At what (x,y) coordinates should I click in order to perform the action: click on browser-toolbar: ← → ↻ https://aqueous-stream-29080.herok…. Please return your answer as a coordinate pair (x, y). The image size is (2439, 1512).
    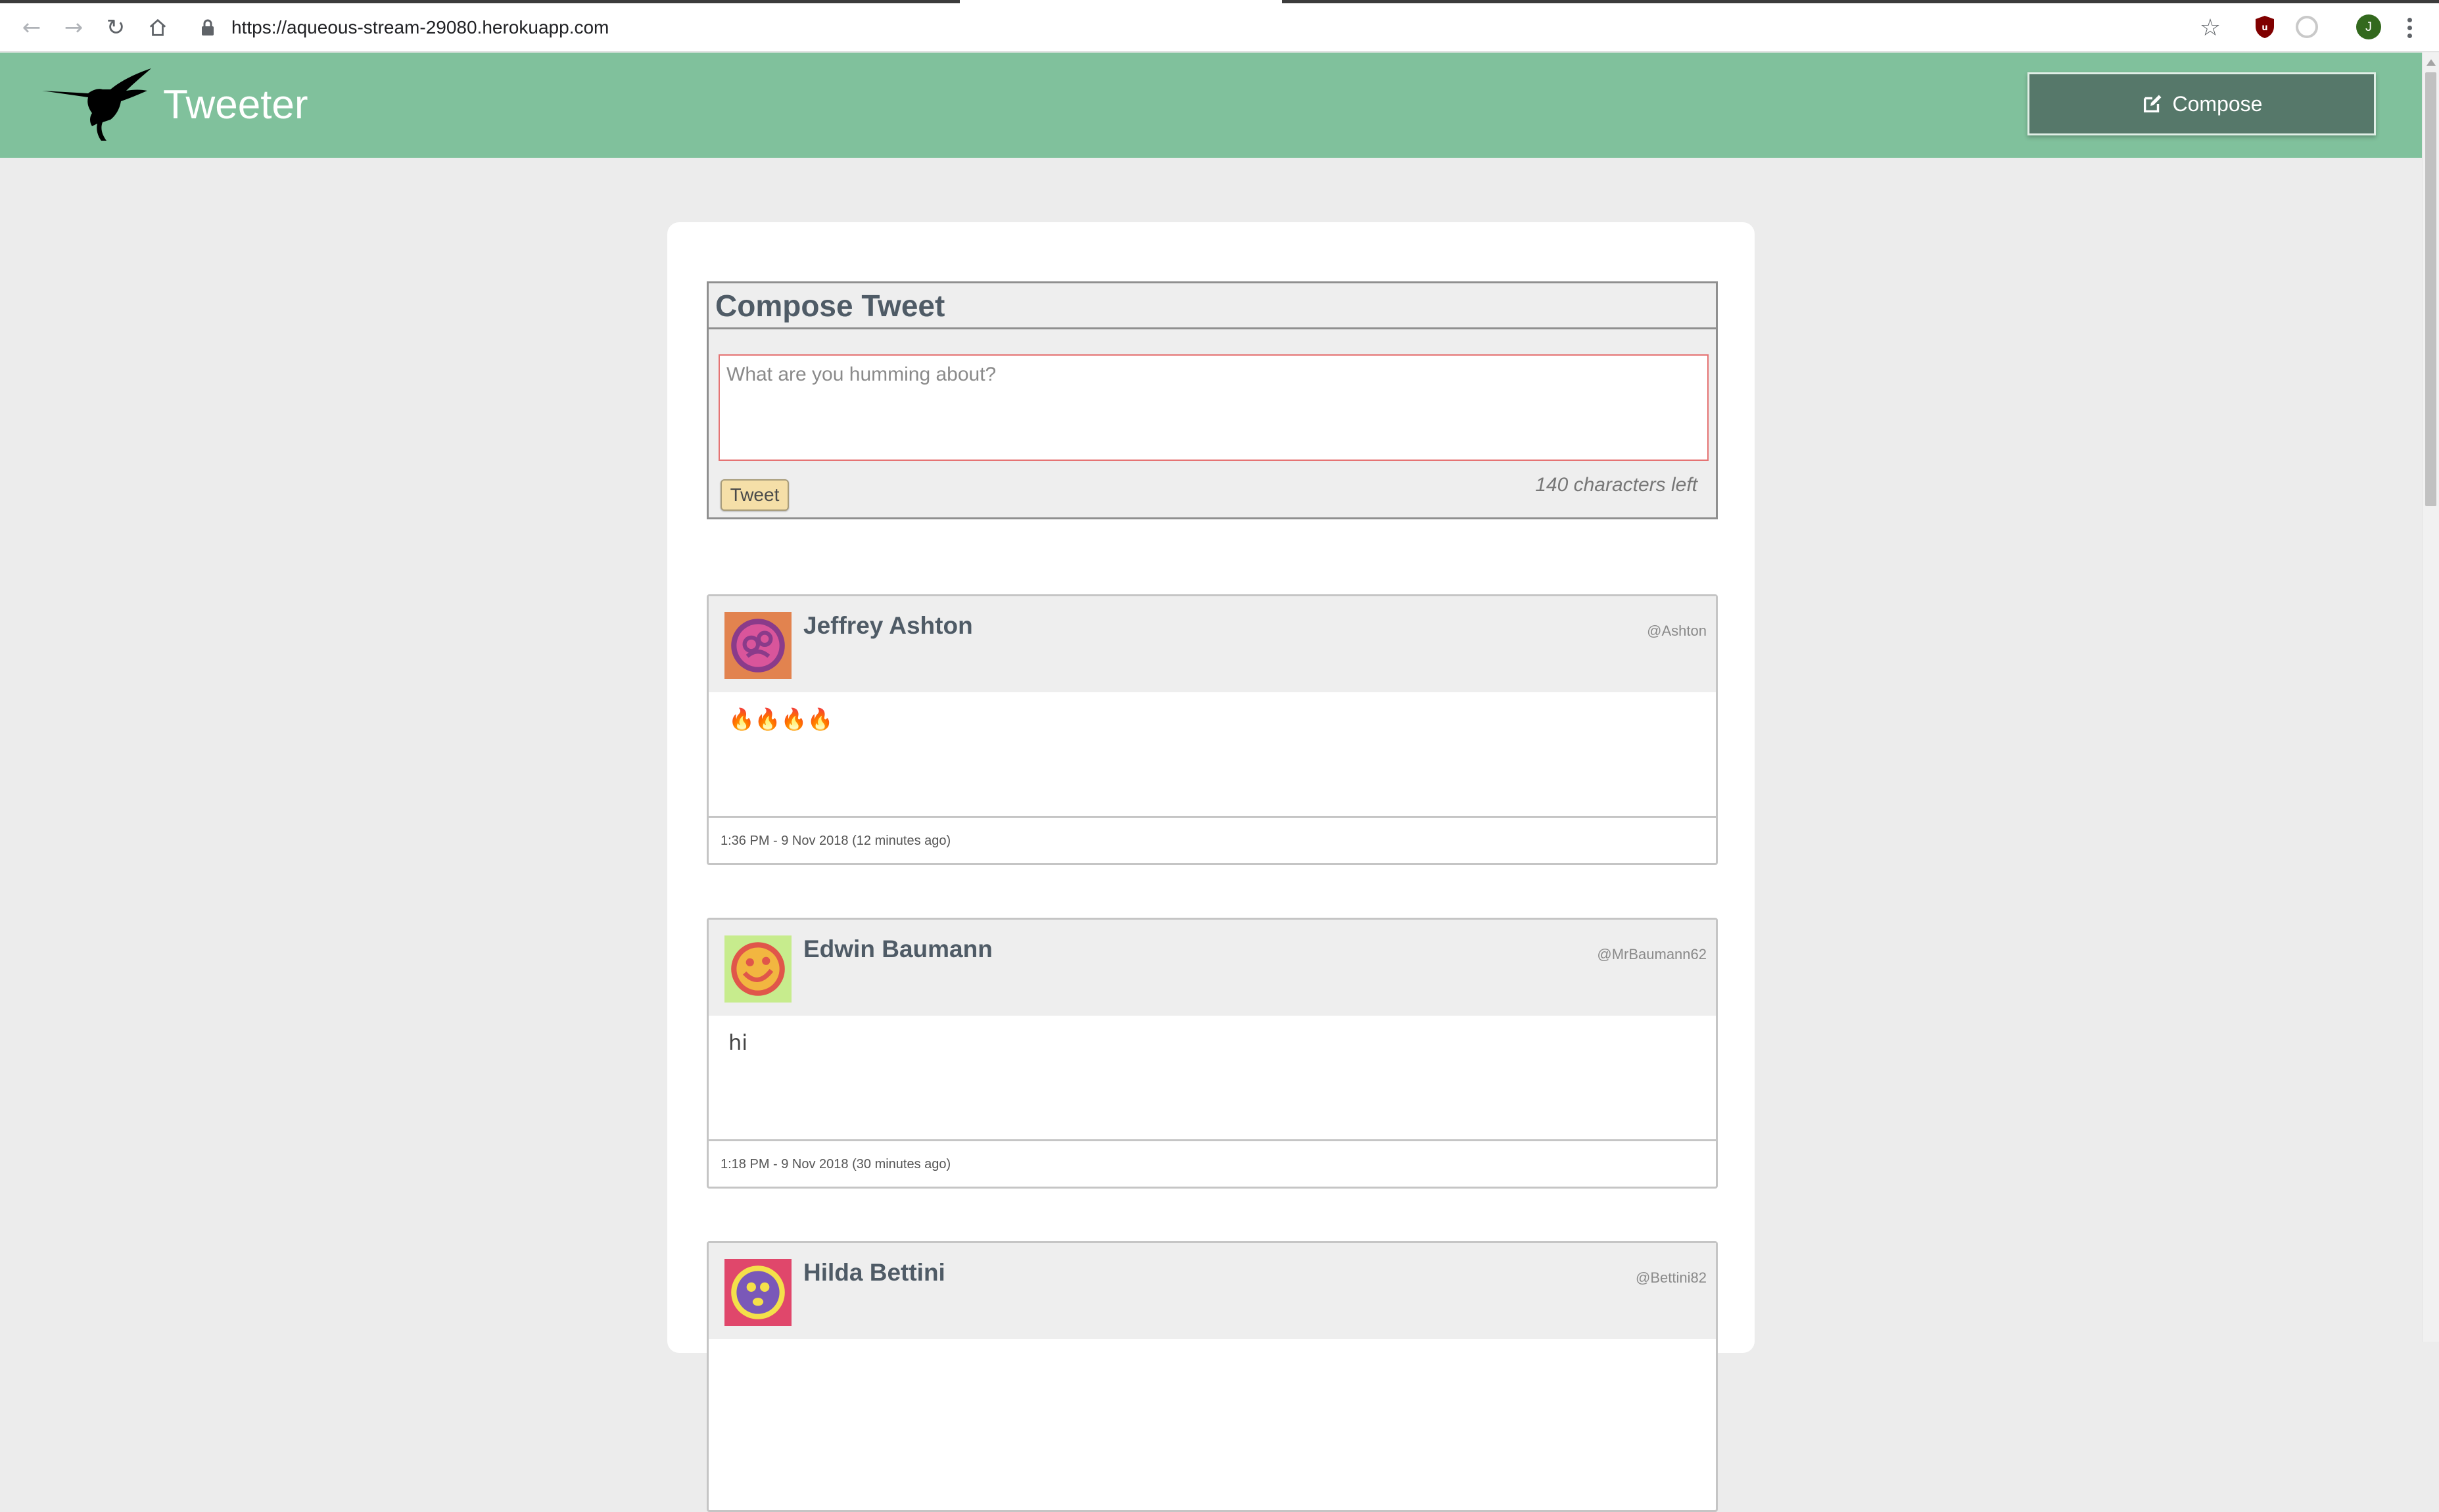
    Looking at the image, I should click on (1219, 26).